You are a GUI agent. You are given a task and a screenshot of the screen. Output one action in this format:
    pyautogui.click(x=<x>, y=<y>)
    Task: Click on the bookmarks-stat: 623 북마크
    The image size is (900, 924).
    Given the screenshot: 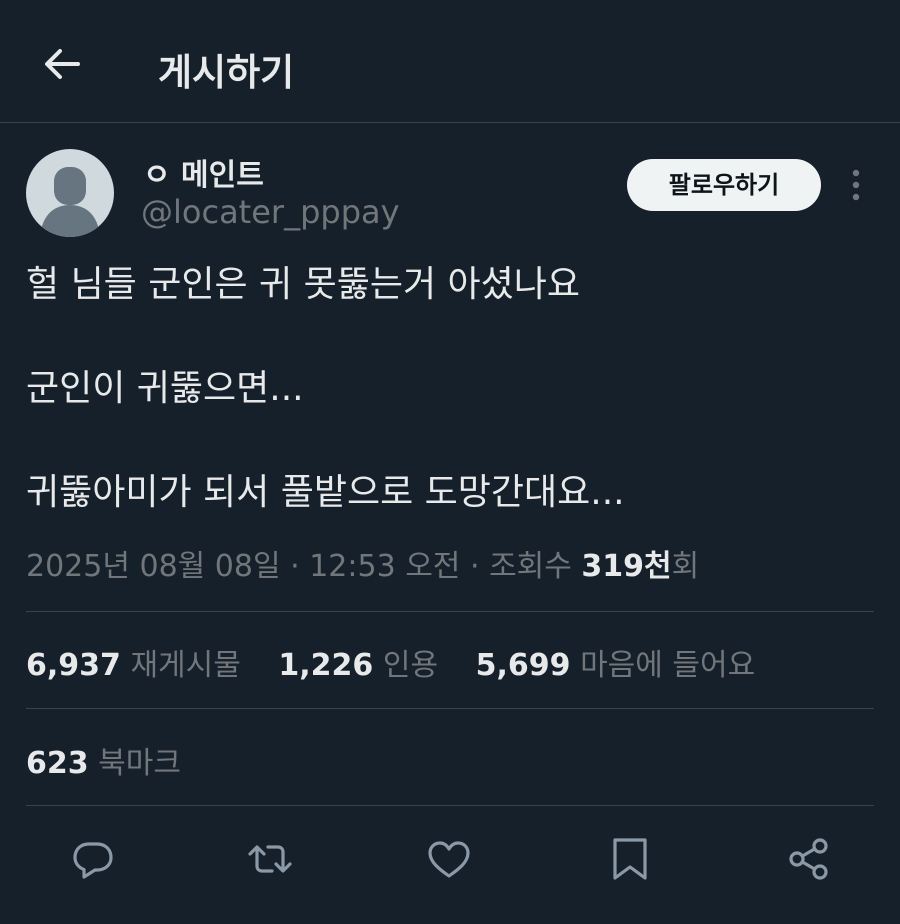 What is the action you would take?
    pyautogui.click(x=103, y=760)
    